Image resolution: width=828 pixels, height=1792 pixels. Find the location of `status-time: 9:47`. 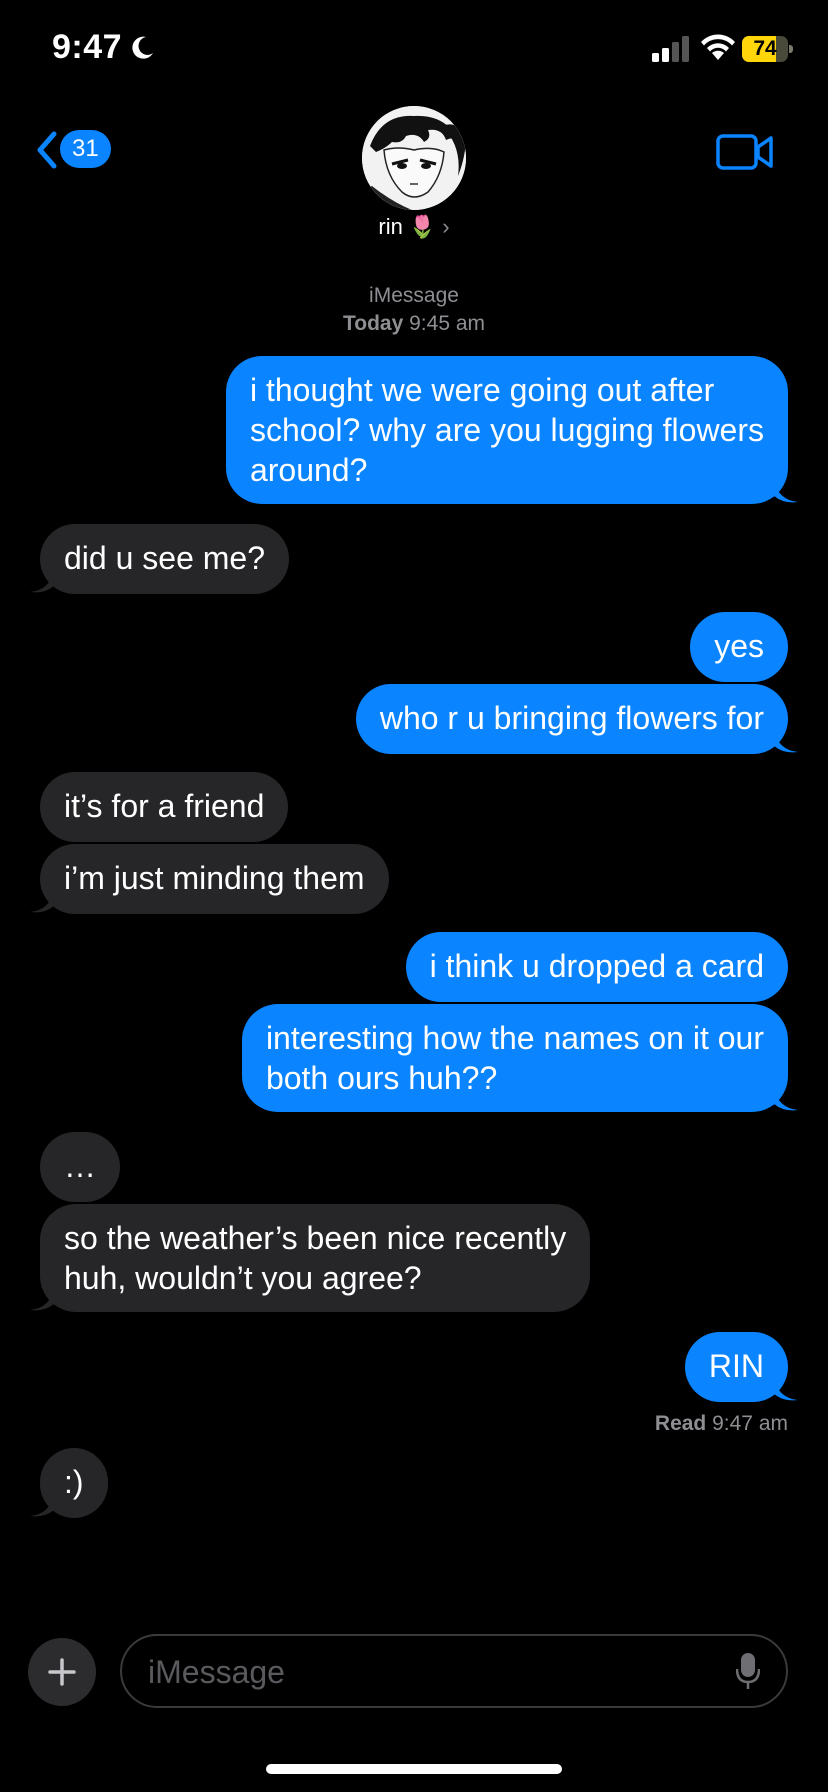

status-time: 9:47 is located at coordinates (87, 47).